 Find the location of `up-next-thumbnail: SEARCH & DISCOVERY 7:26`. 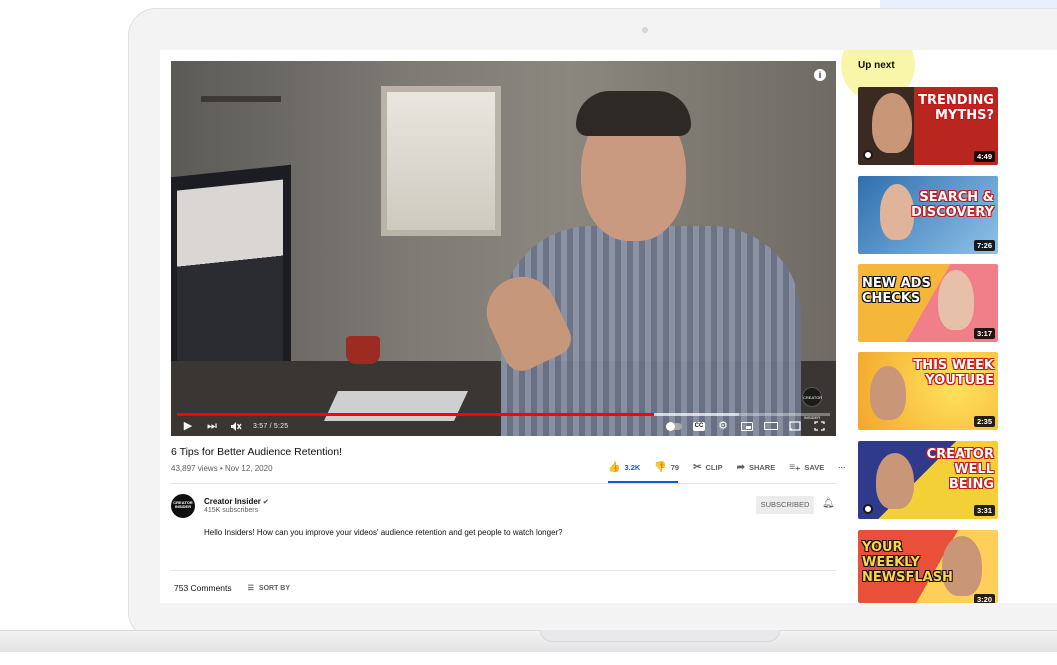

up-next-thumbnail: SEARCH & DISCOVERY 7:26 is located at coordinates (928, 215).